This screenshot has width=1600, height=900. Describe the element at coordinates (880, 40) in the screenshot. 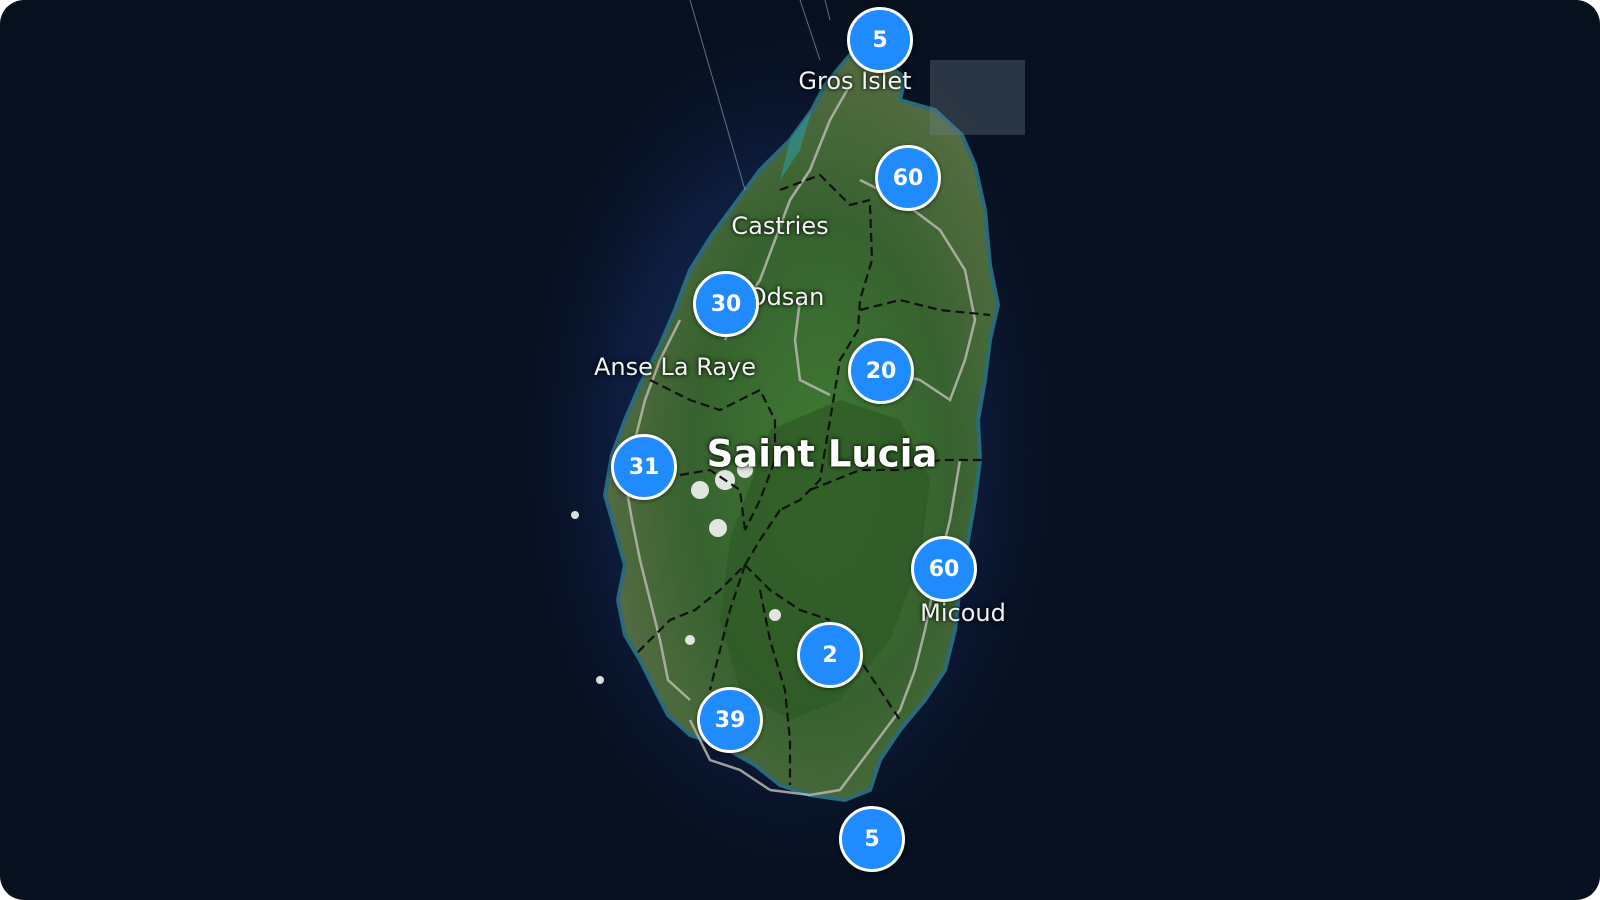

I see `cluster-marker-gros-islet: 5` at that location.